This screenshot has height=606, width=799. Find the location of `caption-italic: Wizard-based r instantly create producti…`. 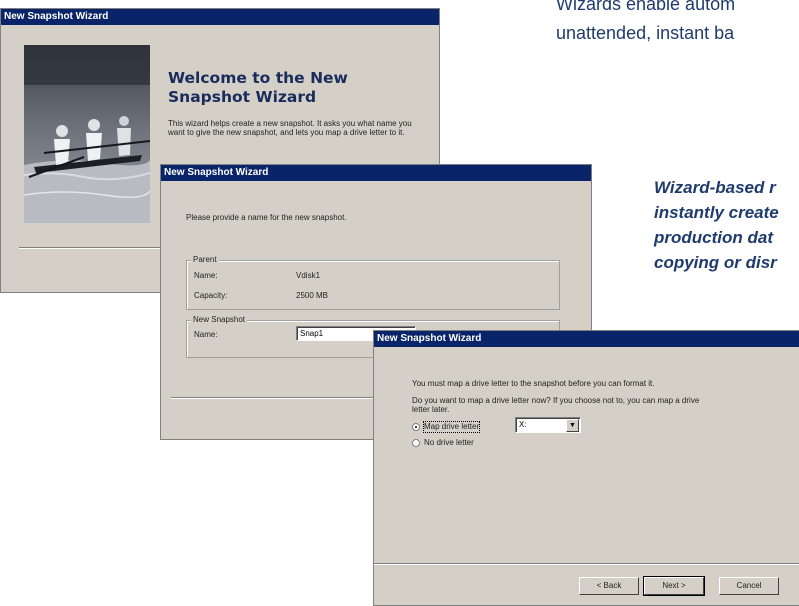

caption-italic: Wizard-based r instantly create producti… is located at coordinates (716, 225).